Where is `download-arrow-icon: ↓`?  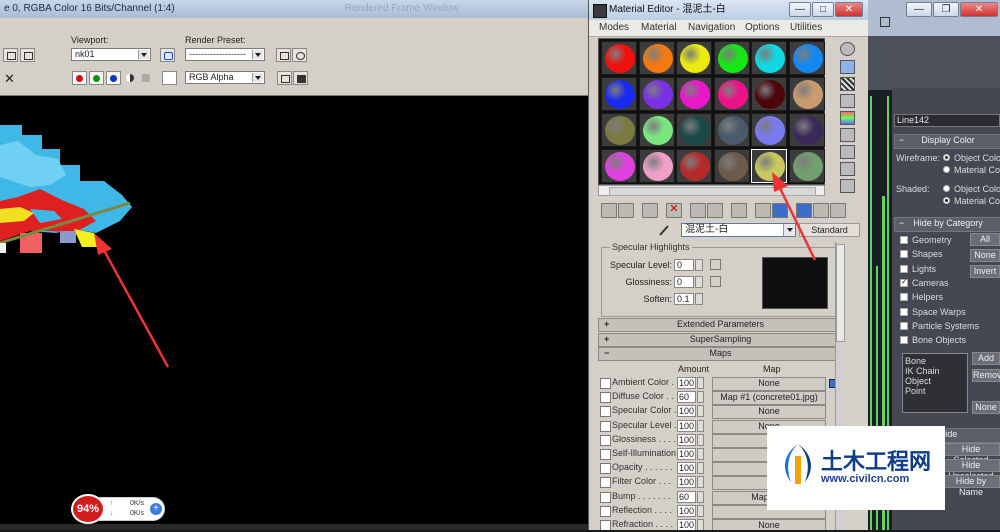
download-arrow-icon: ↓ is located at coordinates (112, 513).